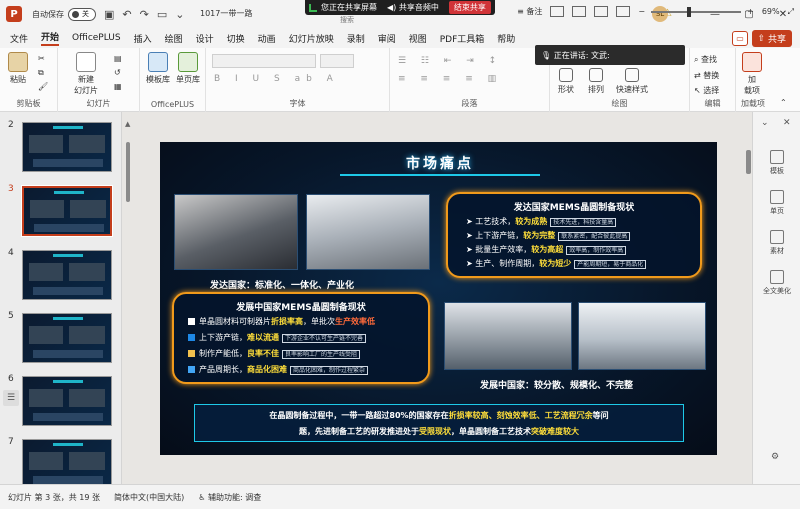 Image resolution: width=800 pixels, height=509 pixels. What do you see at coordinates (413, 7) in the screenshot?
I see `audio-share-button: ◀) 共享音频中` at bounding box center [413, 7].